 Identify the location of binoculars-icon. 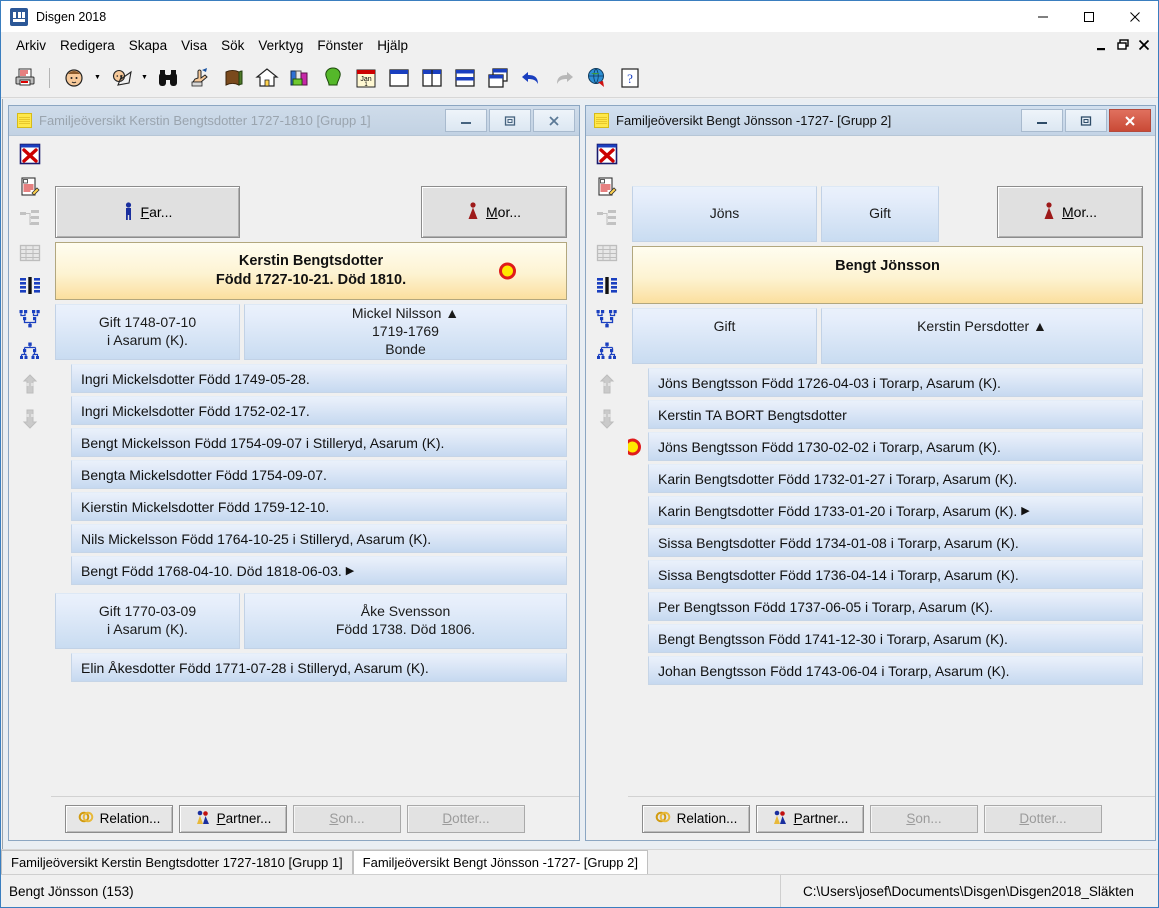
(168, 78).